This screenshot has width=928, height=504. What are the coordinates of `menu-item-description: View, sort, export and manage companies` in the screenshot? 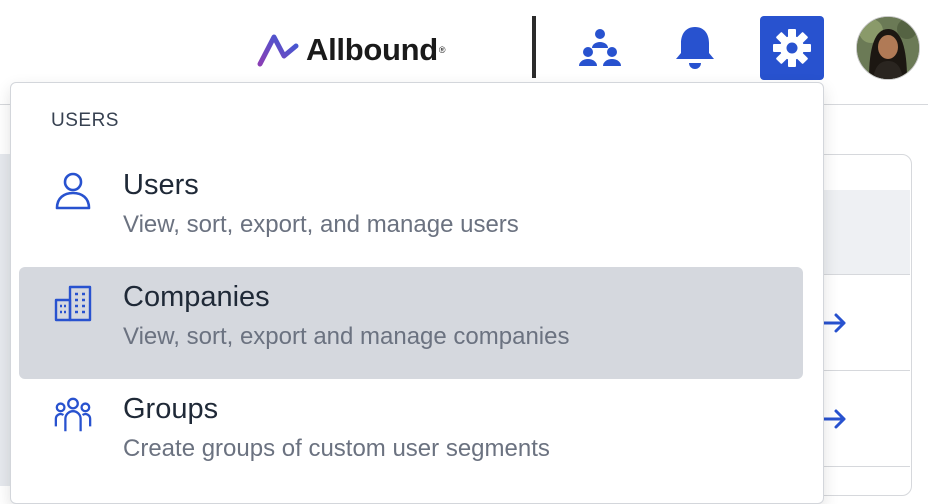 It's located at (346, 336).